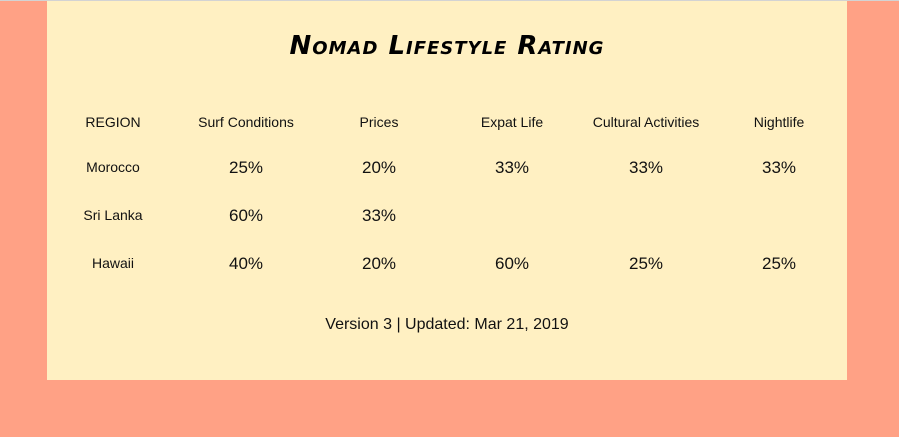 This screenshot has width=899, height=437. Describe the element at coordinates (447, 324) in the screenshot. I see `version-footer: Version 3 | Updated: Mar 21, 2019` at that location.